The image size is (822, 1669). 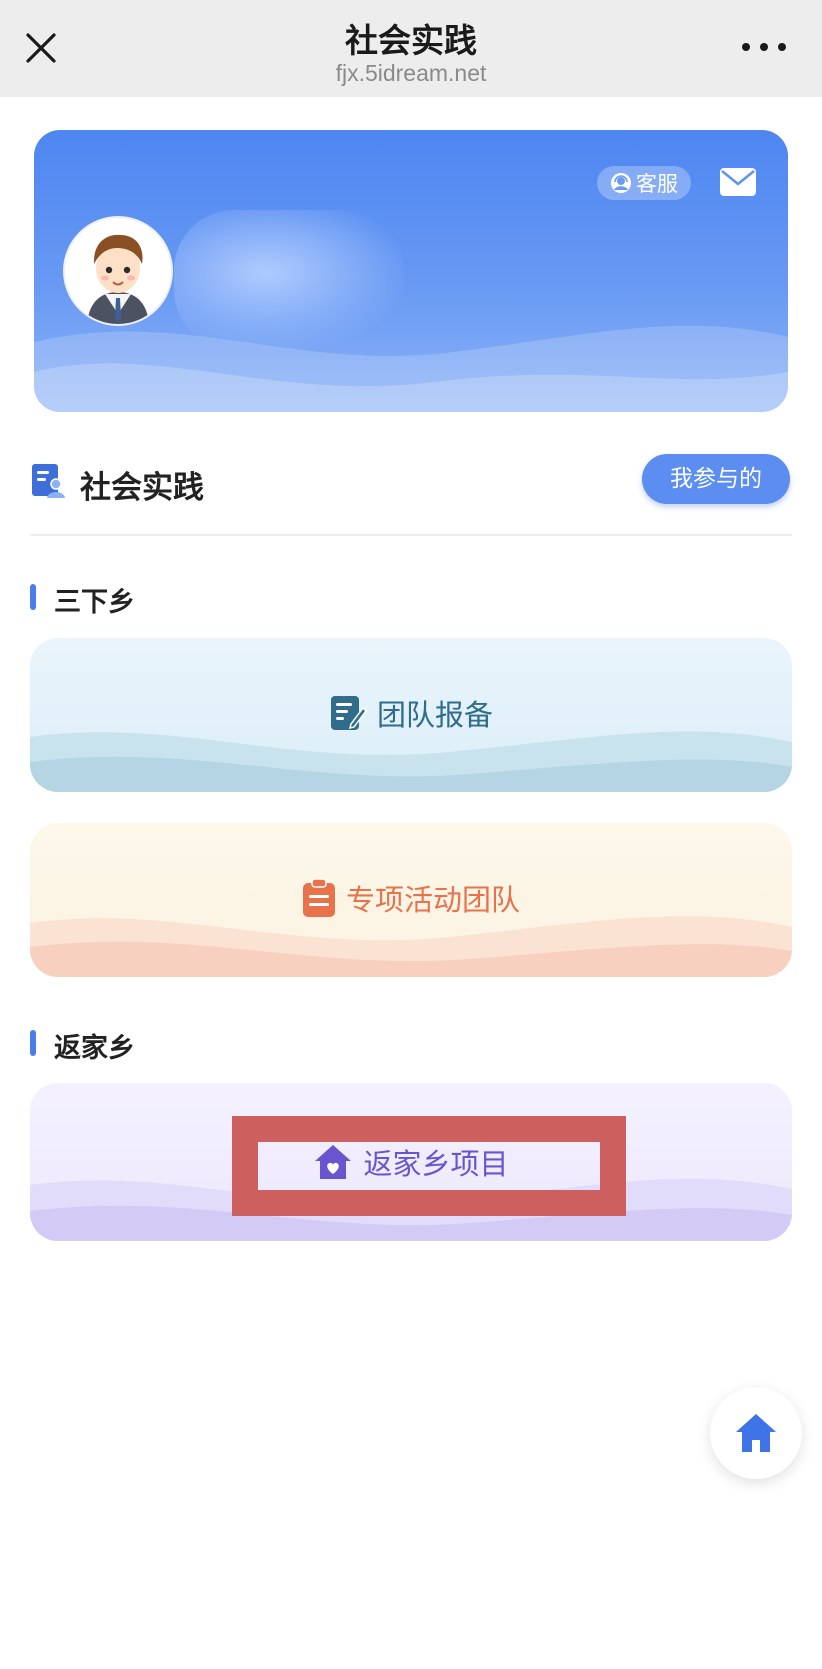 I want to click on page-url: fjx.5idream.net, so click(x=411, y=73).